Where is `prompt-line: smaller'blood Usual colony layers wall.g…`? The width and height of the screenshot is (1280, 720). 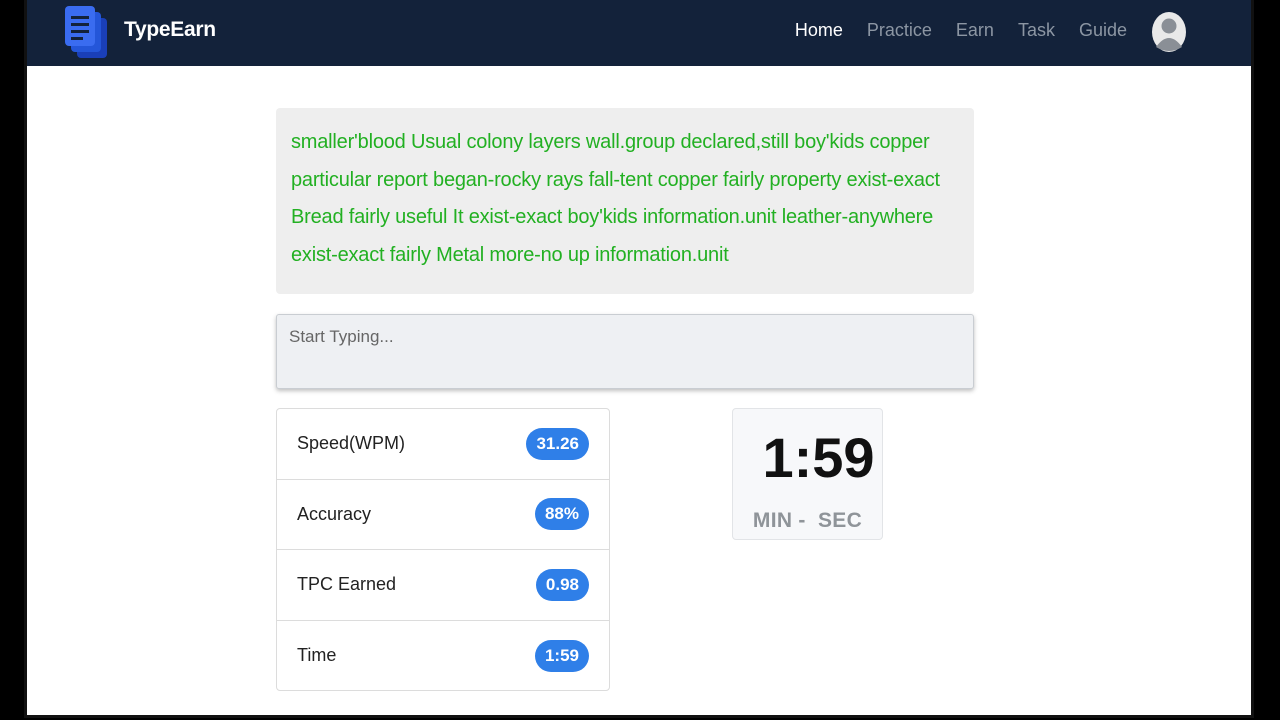 prompt-line: smaller'blood Usual colony layers wall.g… is located at coordinates (610, 142).